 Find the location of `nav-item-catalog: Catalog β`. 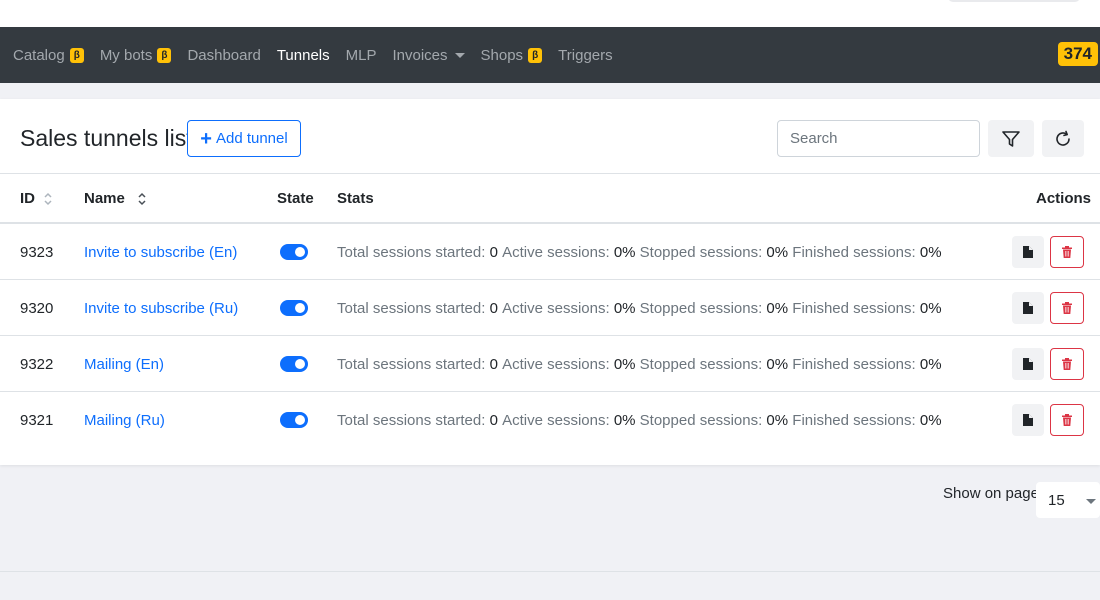

nav-item-catalog: Catalog β is located at coordinates (48, 55).